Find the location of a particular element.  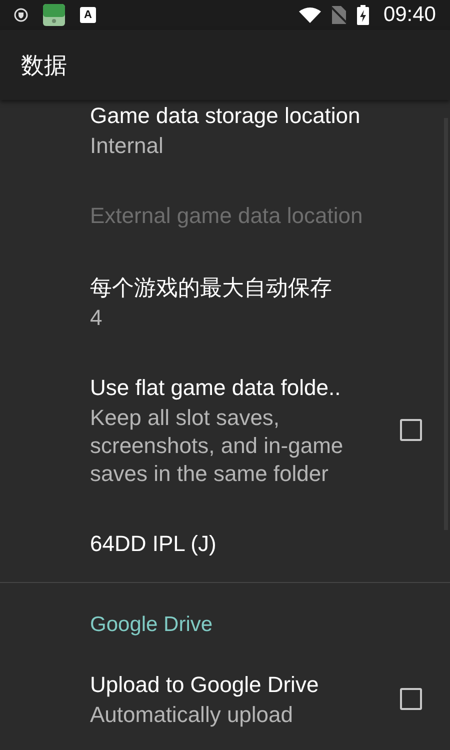

clock: 09:40 is located at coordinates (409, 15).